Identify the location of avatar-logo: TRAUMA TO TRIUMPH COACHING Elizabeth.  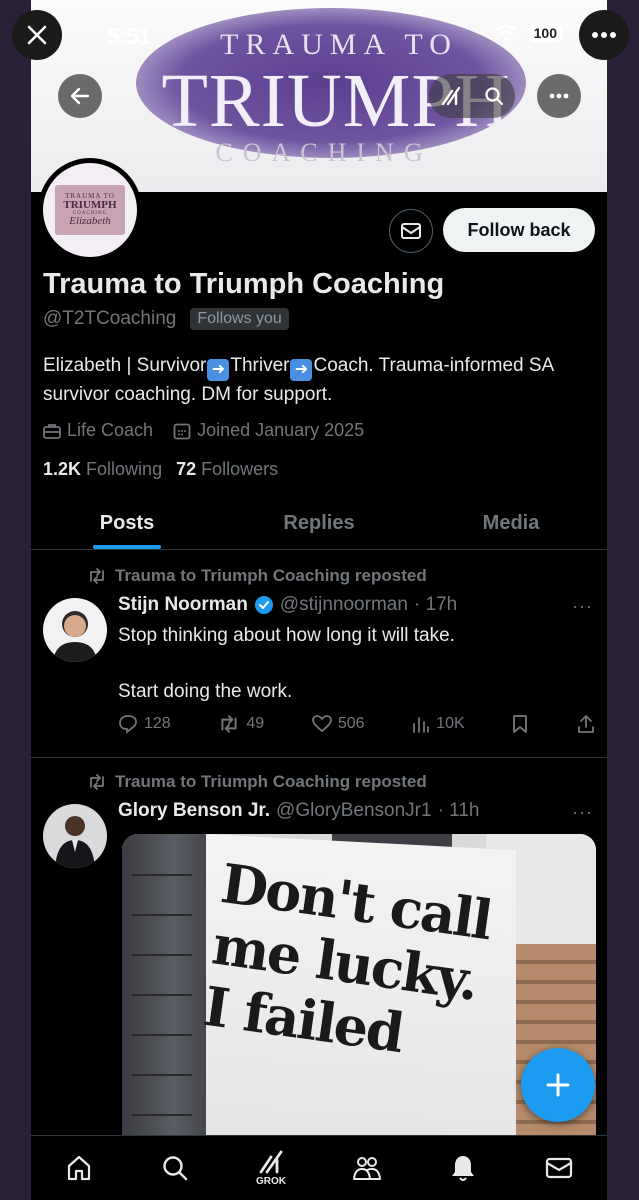
(90, 210).